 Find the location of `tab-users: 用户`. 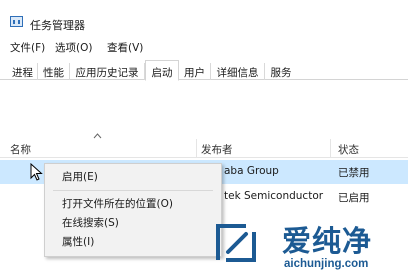

tab-users: 用户 is located at coordinates (195, 71).